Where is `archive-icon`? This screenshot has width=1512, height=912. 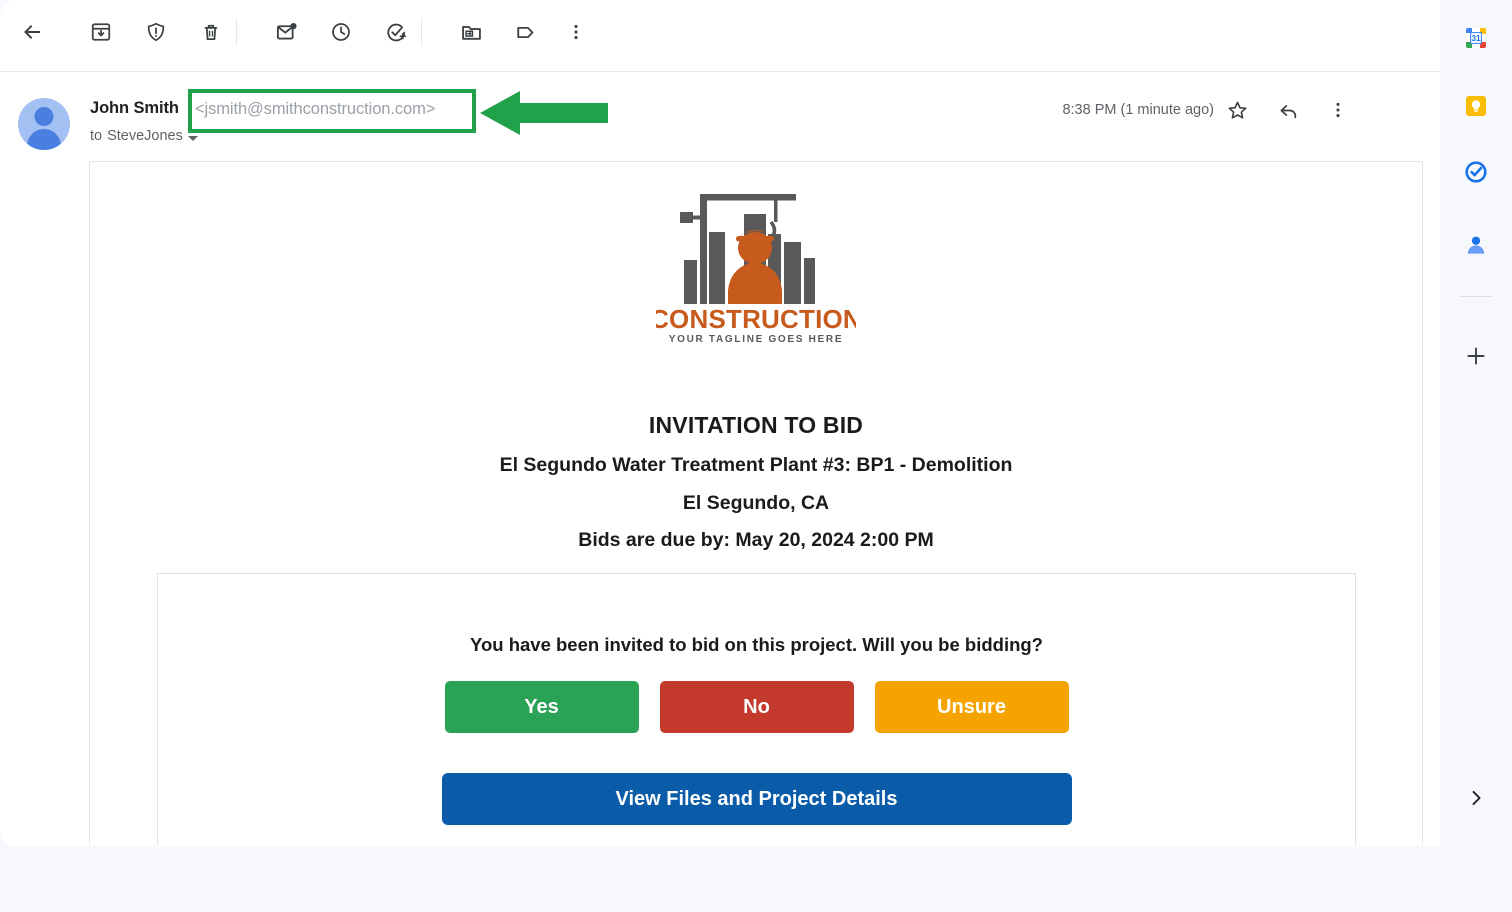
archive-icon is located at coordinates (101, 32).